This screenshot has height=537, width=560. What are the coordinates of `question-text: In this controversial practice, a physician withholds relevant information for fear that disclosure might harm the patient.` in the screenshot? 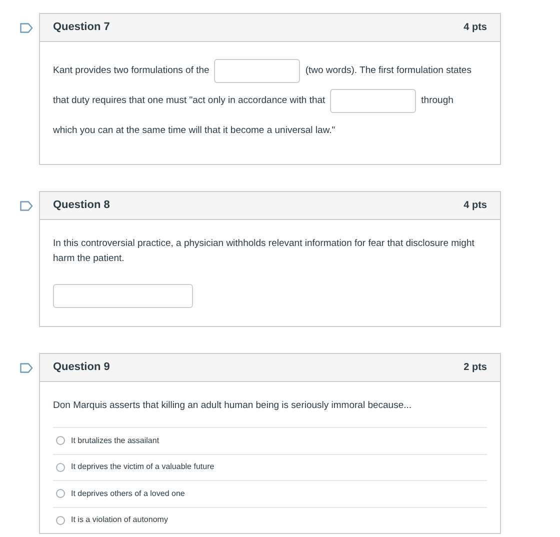 It's located at (264, 251).